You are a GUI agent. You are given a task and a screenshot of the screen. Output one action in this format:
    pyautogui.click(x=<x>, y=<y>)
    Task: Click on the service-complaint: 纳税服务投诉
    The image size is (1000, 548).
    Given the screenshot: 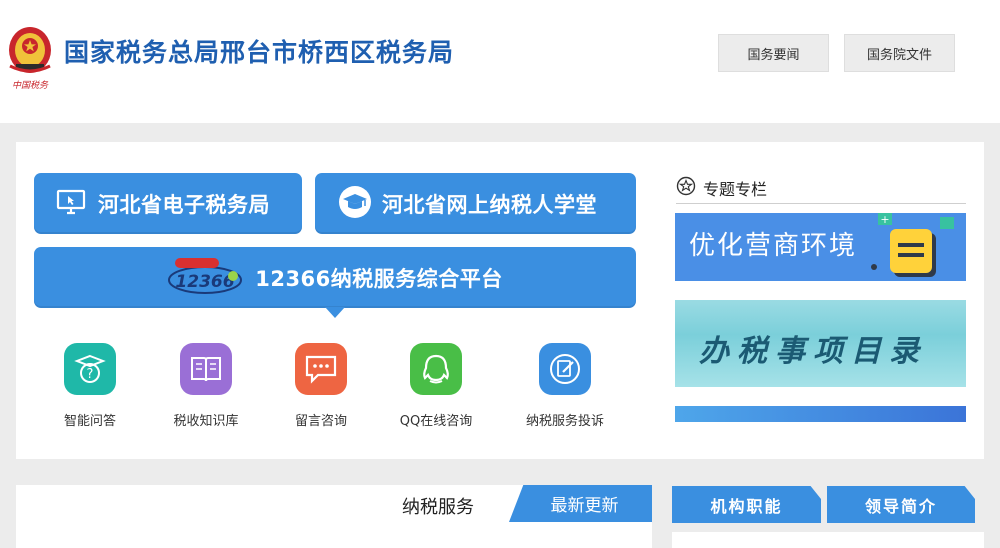 What is the action you would take?
    pyautogui.click(x=565, y=386)
    